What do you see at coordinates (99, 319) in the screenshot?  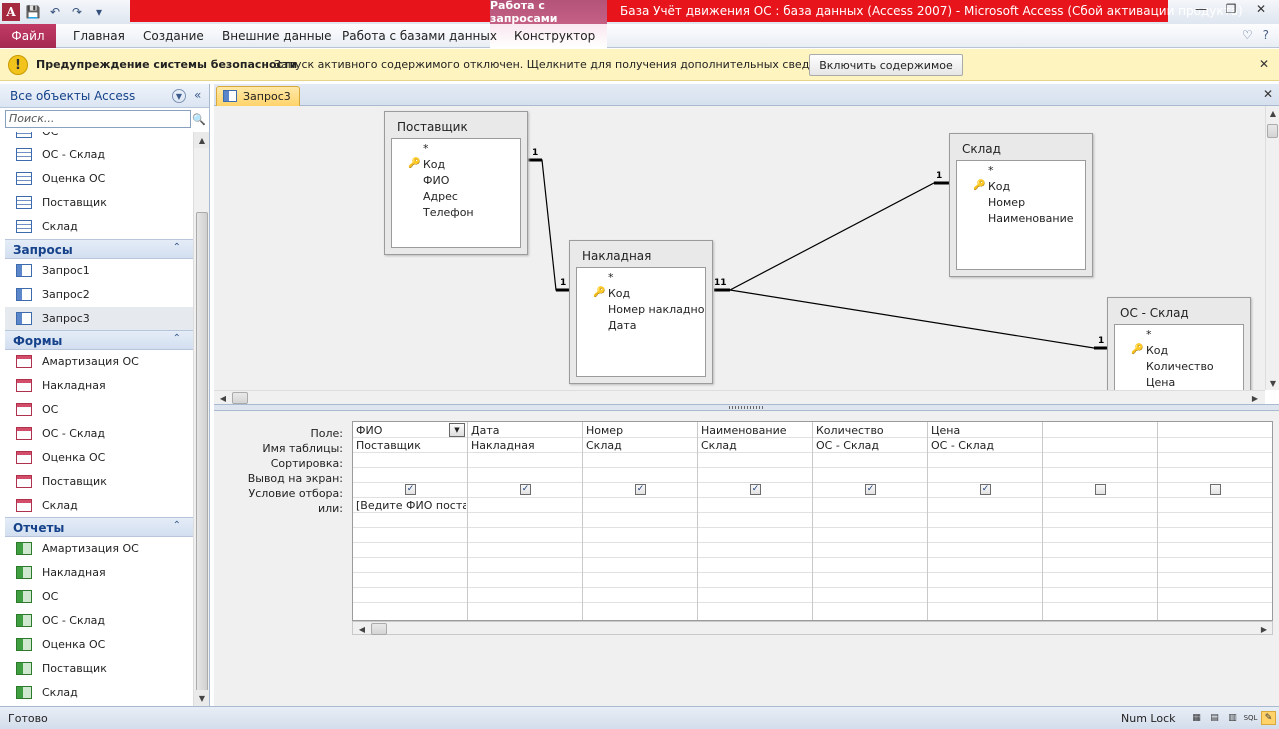 I see `nav-item-query: Запрос3` at bounding box center [99, 319].